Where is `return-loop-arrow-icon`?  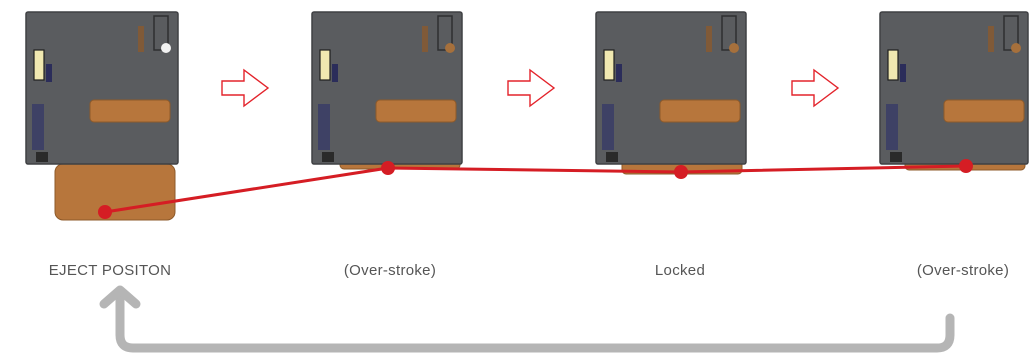 return-loop-arrow-icon is located at coordinates (535, 324).